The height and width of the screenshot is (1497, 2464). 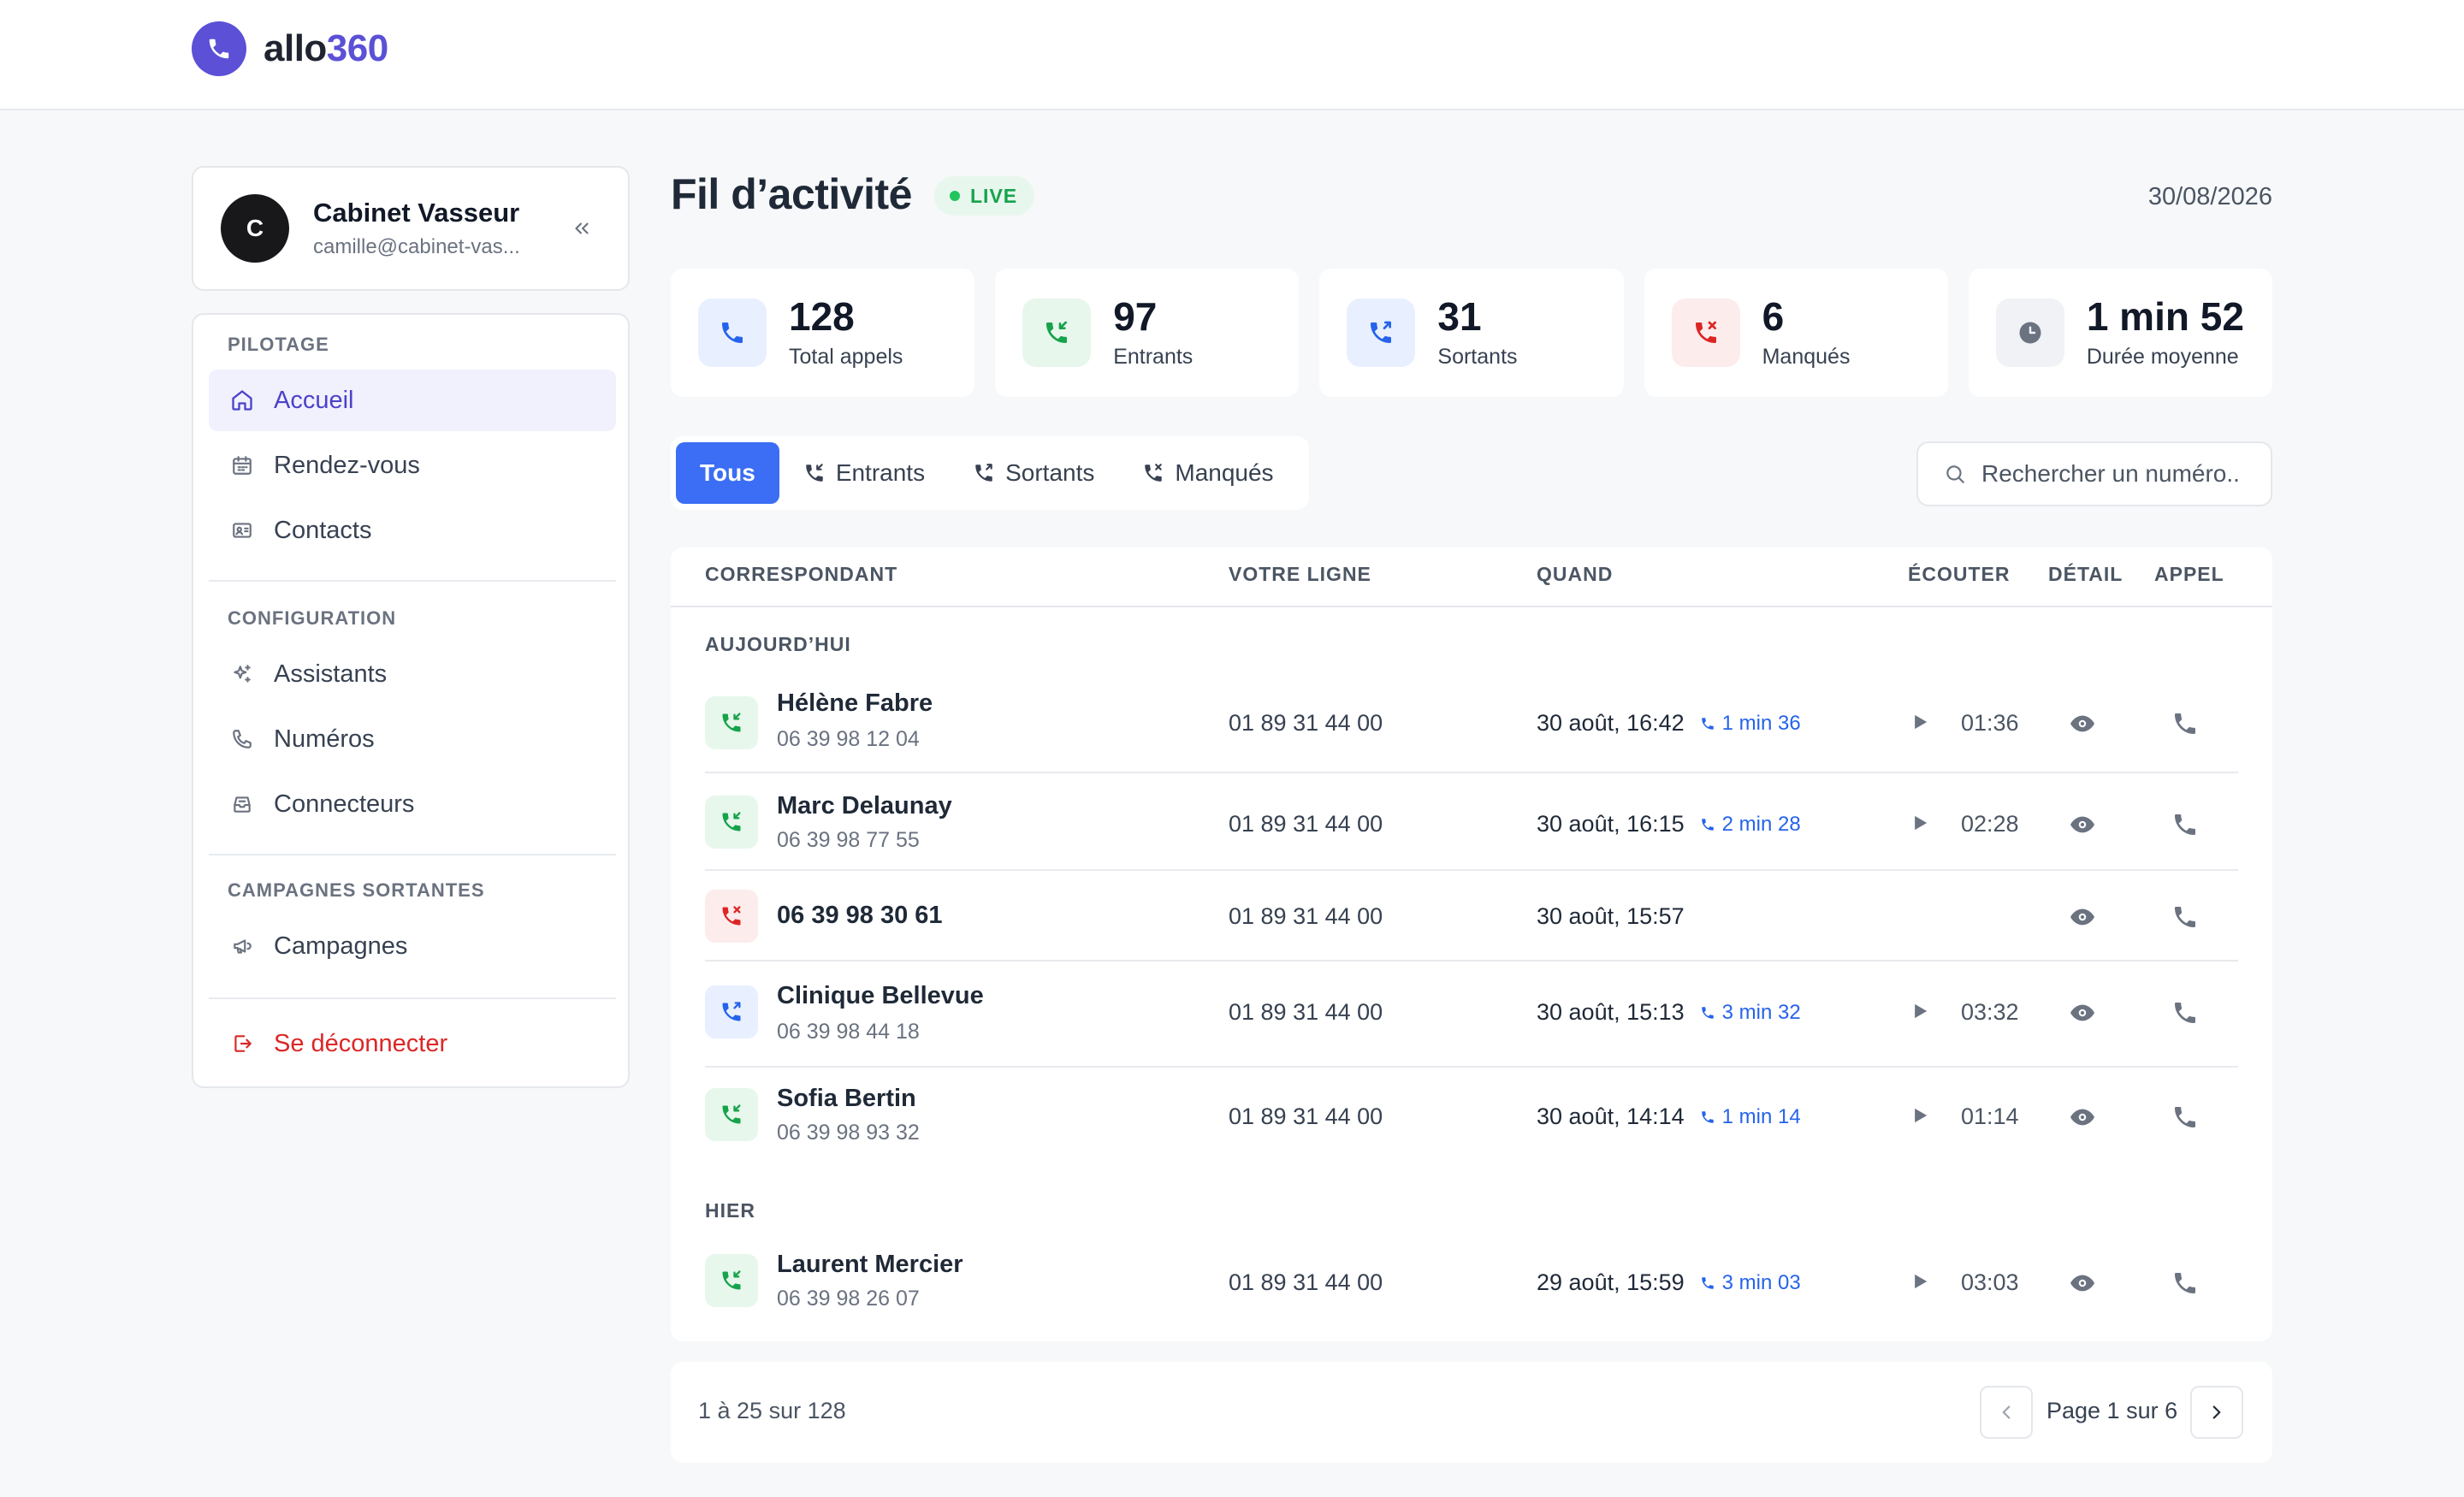 I want to click on call-duration-value: 3 min 32, so click(x=1761, y=1012).